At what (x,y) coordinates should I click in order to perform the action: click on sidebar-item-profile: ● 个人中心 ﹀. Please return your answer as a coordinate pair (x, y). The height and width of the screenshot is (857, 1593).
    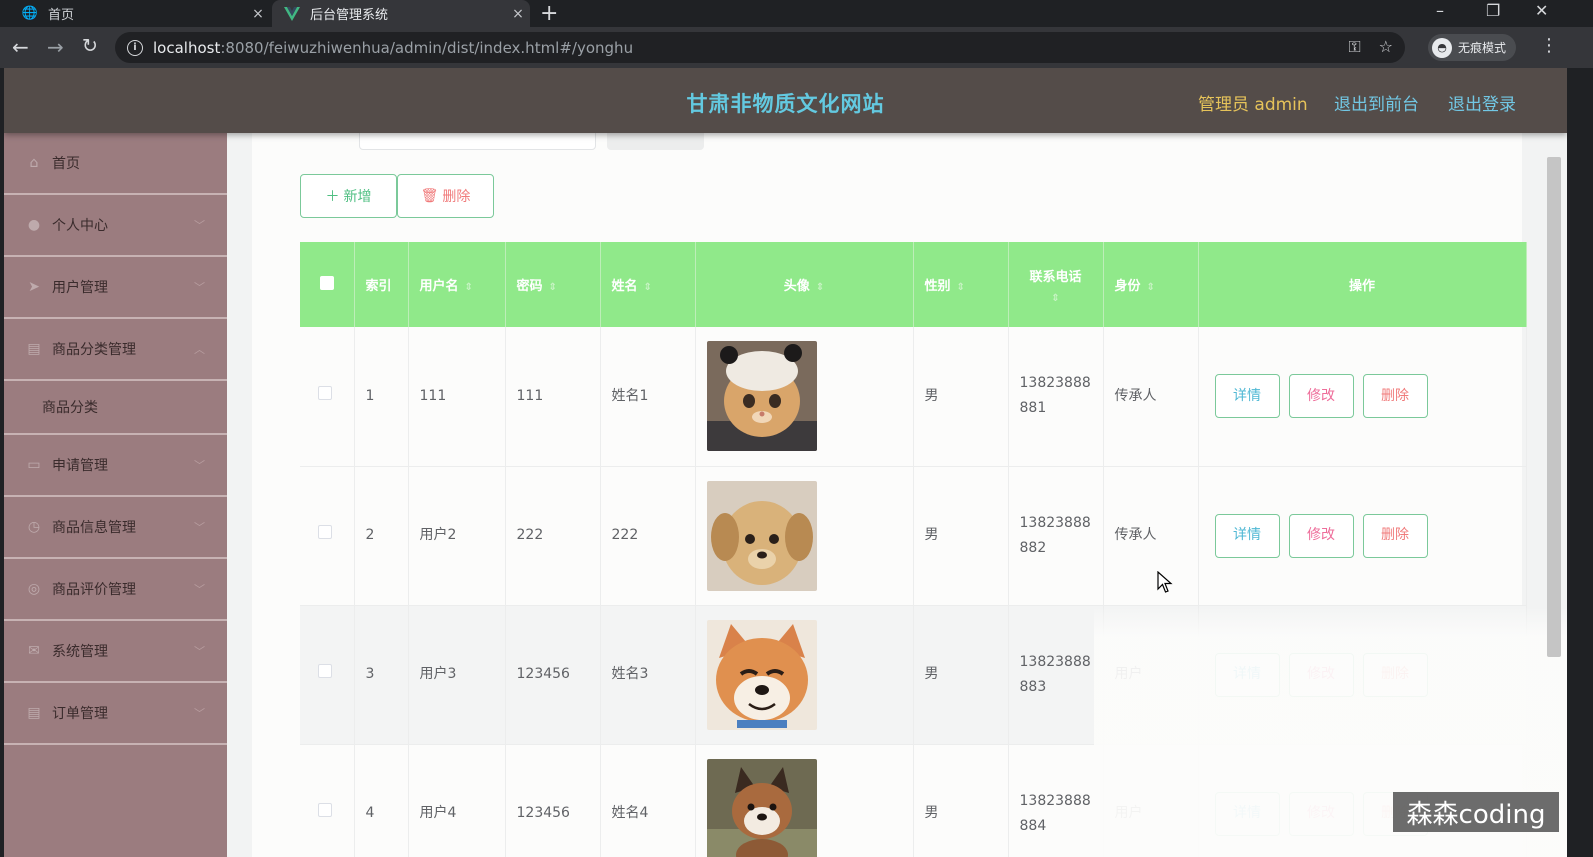
    Looking at the image, I should click on (115, 226).